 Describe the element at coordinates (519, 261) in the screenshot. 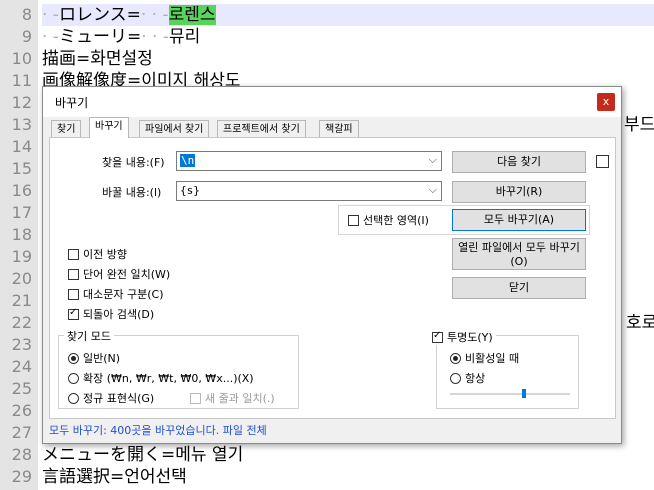

I see `button-label: (O)` at that location.